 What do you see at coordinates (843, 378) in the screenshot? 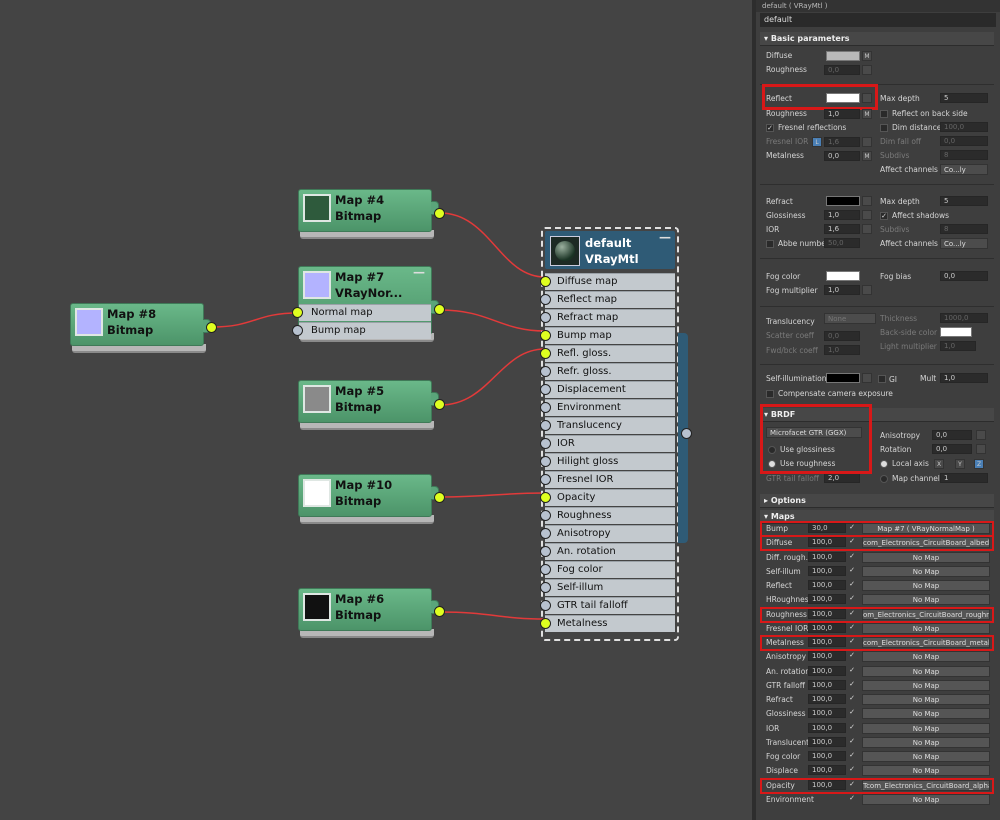
I see `self-illumination-swatch` at bounding box center [843, 378].